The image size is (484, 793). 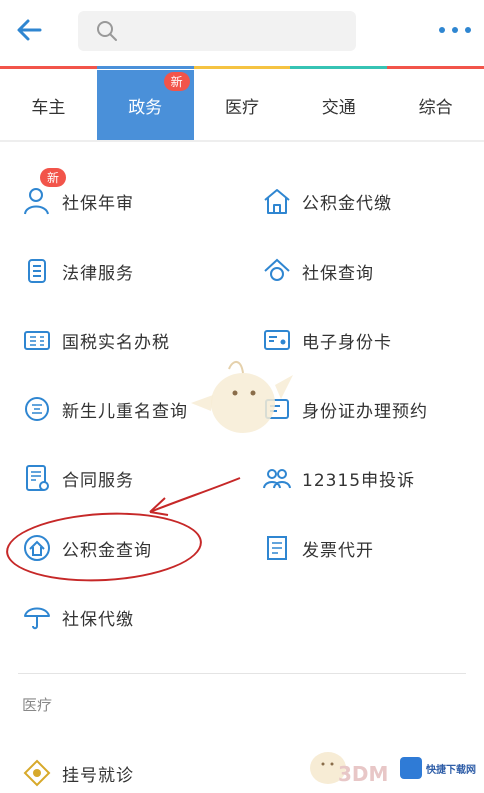 I want to click on back-arrow-icon, so click(x=29, y=30).